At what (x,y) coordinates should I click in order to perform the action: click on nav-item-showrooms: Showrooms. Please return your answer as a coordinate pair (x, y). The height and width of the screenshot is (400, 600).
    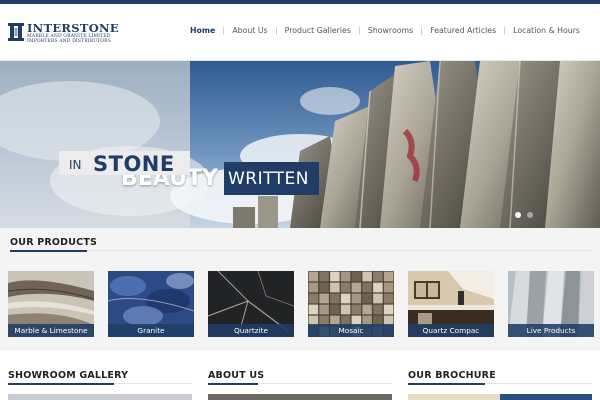
    Looking at the image, I should click on (390, 30).